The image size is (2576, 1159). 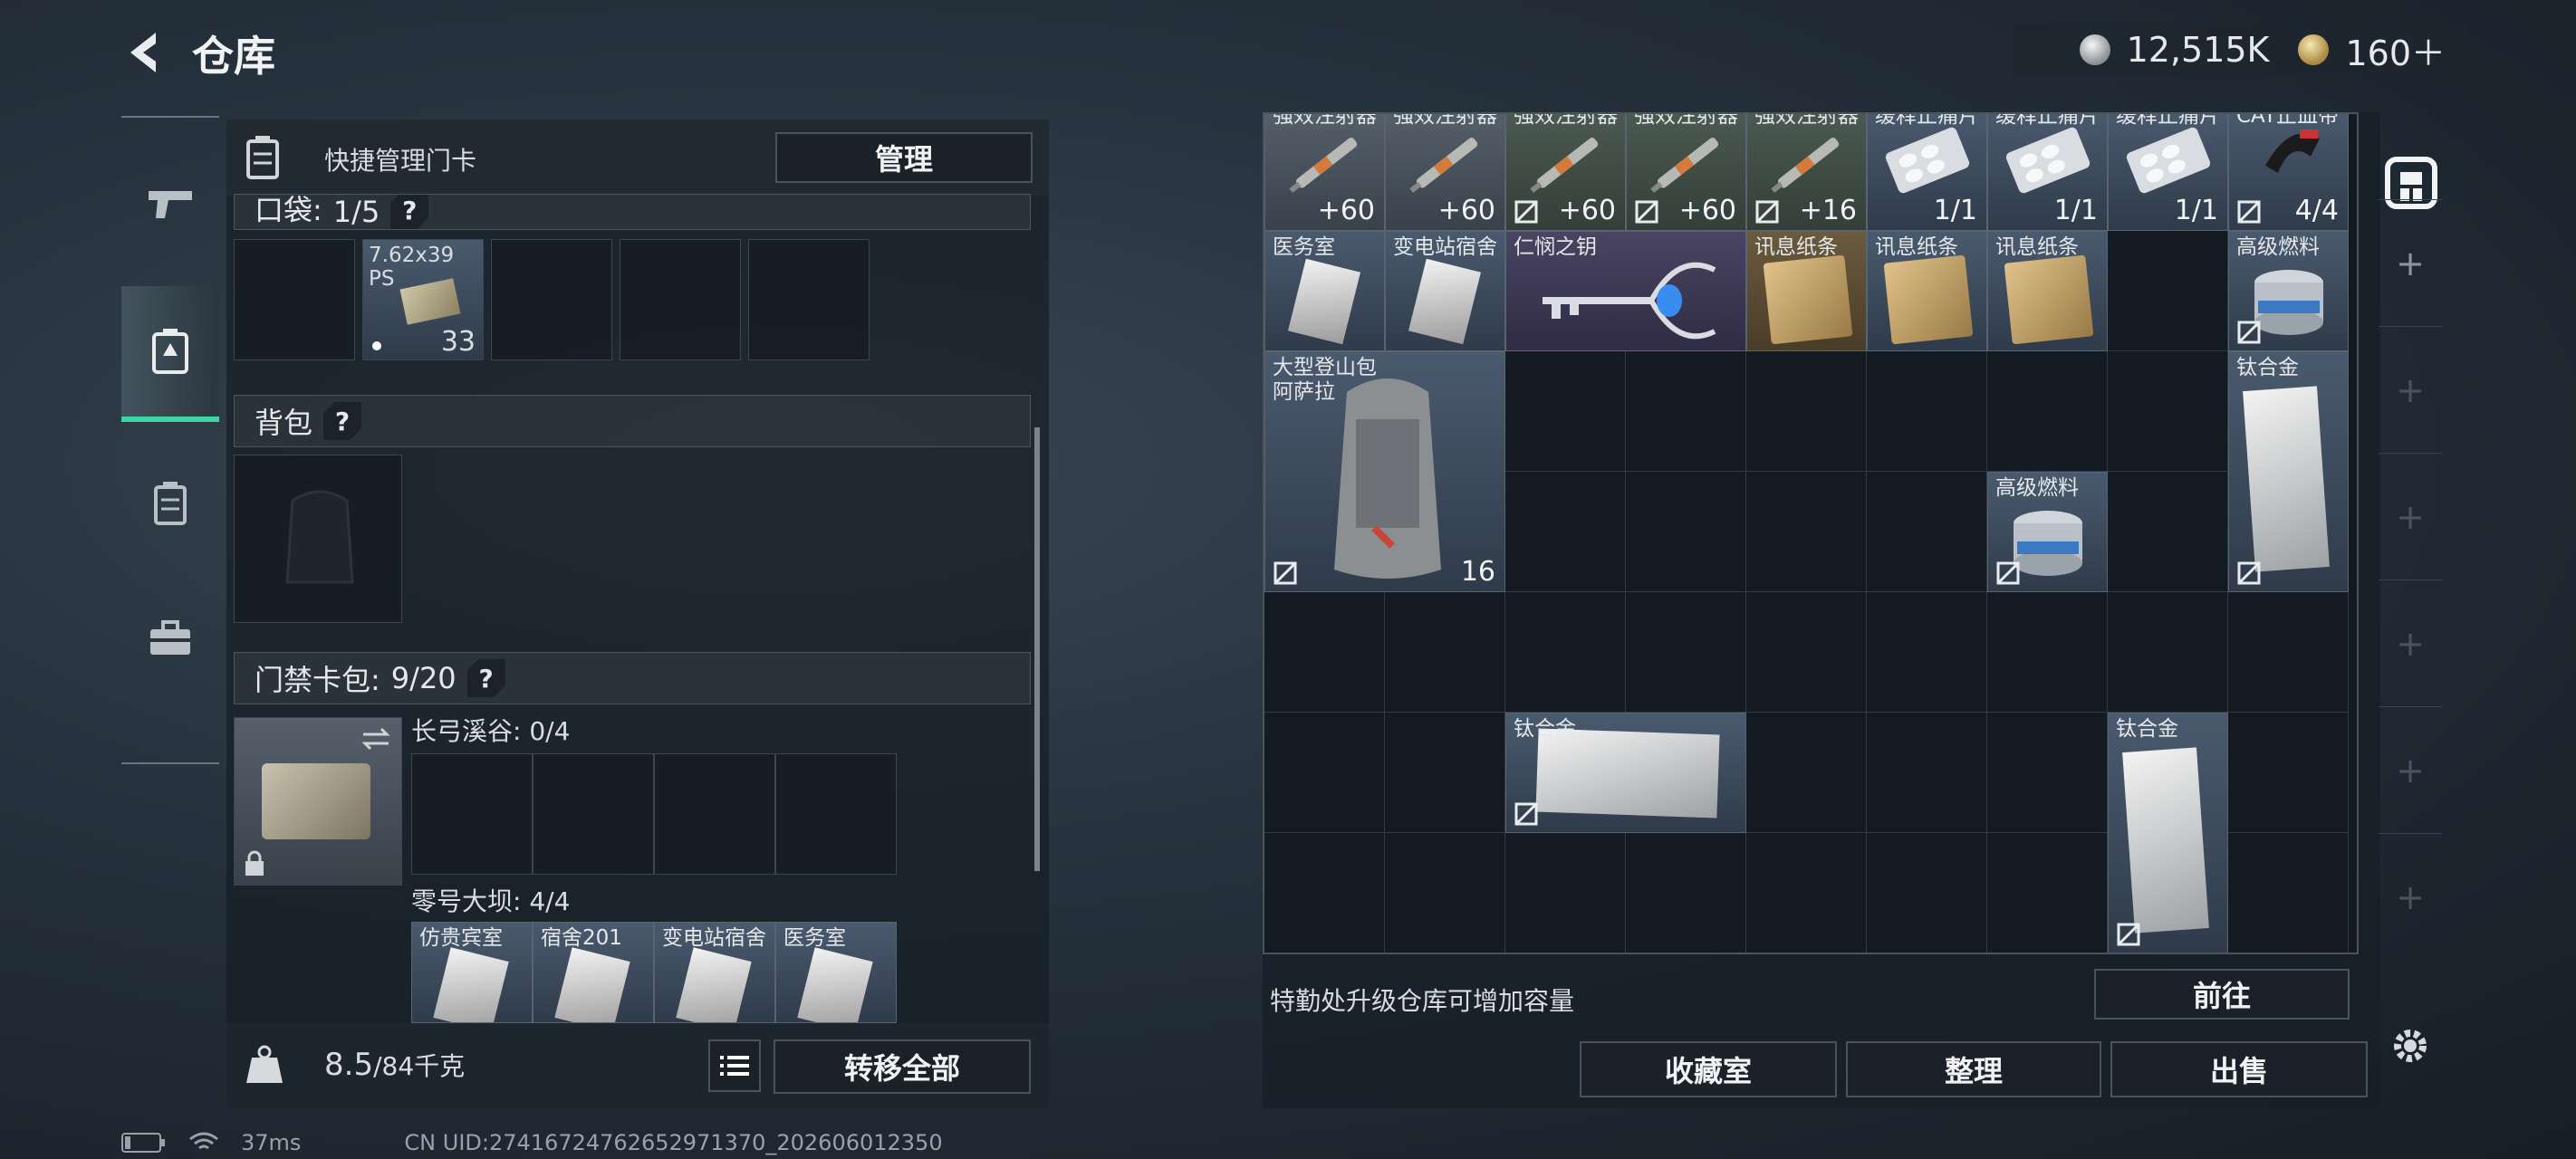 What do you see at coordinates (2222, 995) in the screenshot?
I see `goto-button: 前往` at bounding box center [2222, 995].